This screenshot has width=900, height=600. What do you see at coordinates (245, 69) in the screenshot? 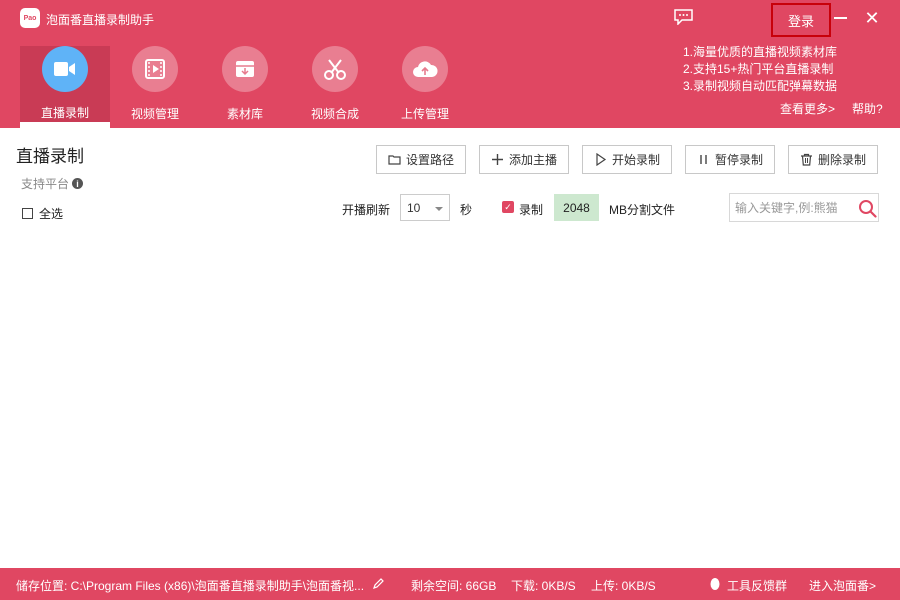
I see `download-box-icon` at bounding box center [245, 69].